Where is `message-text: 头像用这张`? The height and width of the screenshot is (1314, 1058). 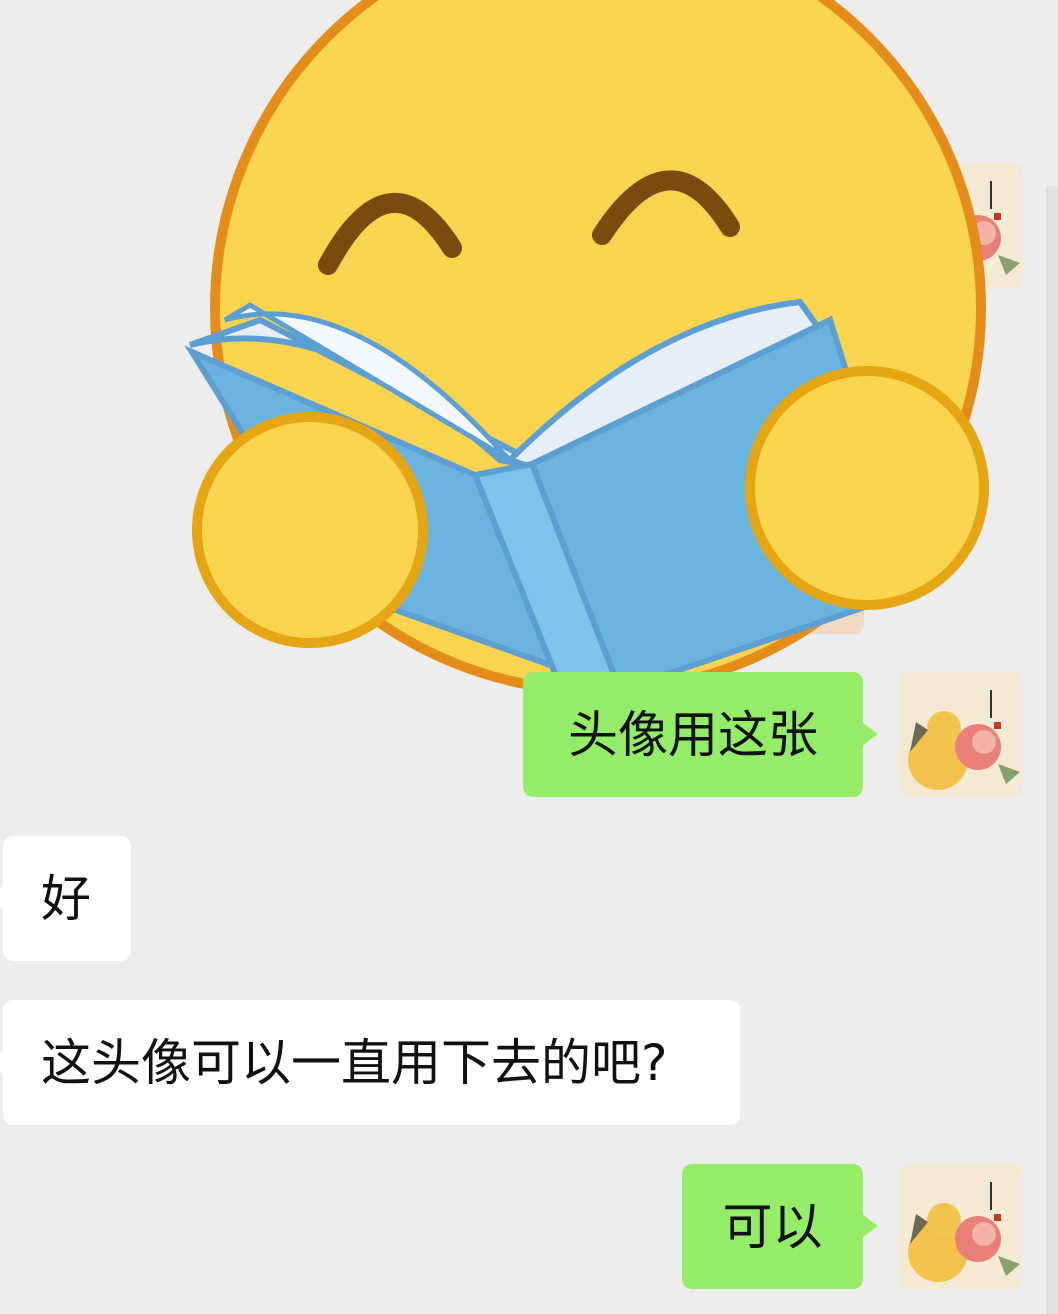
message-text: 头像用这张 is located at coordinates (693, 734).